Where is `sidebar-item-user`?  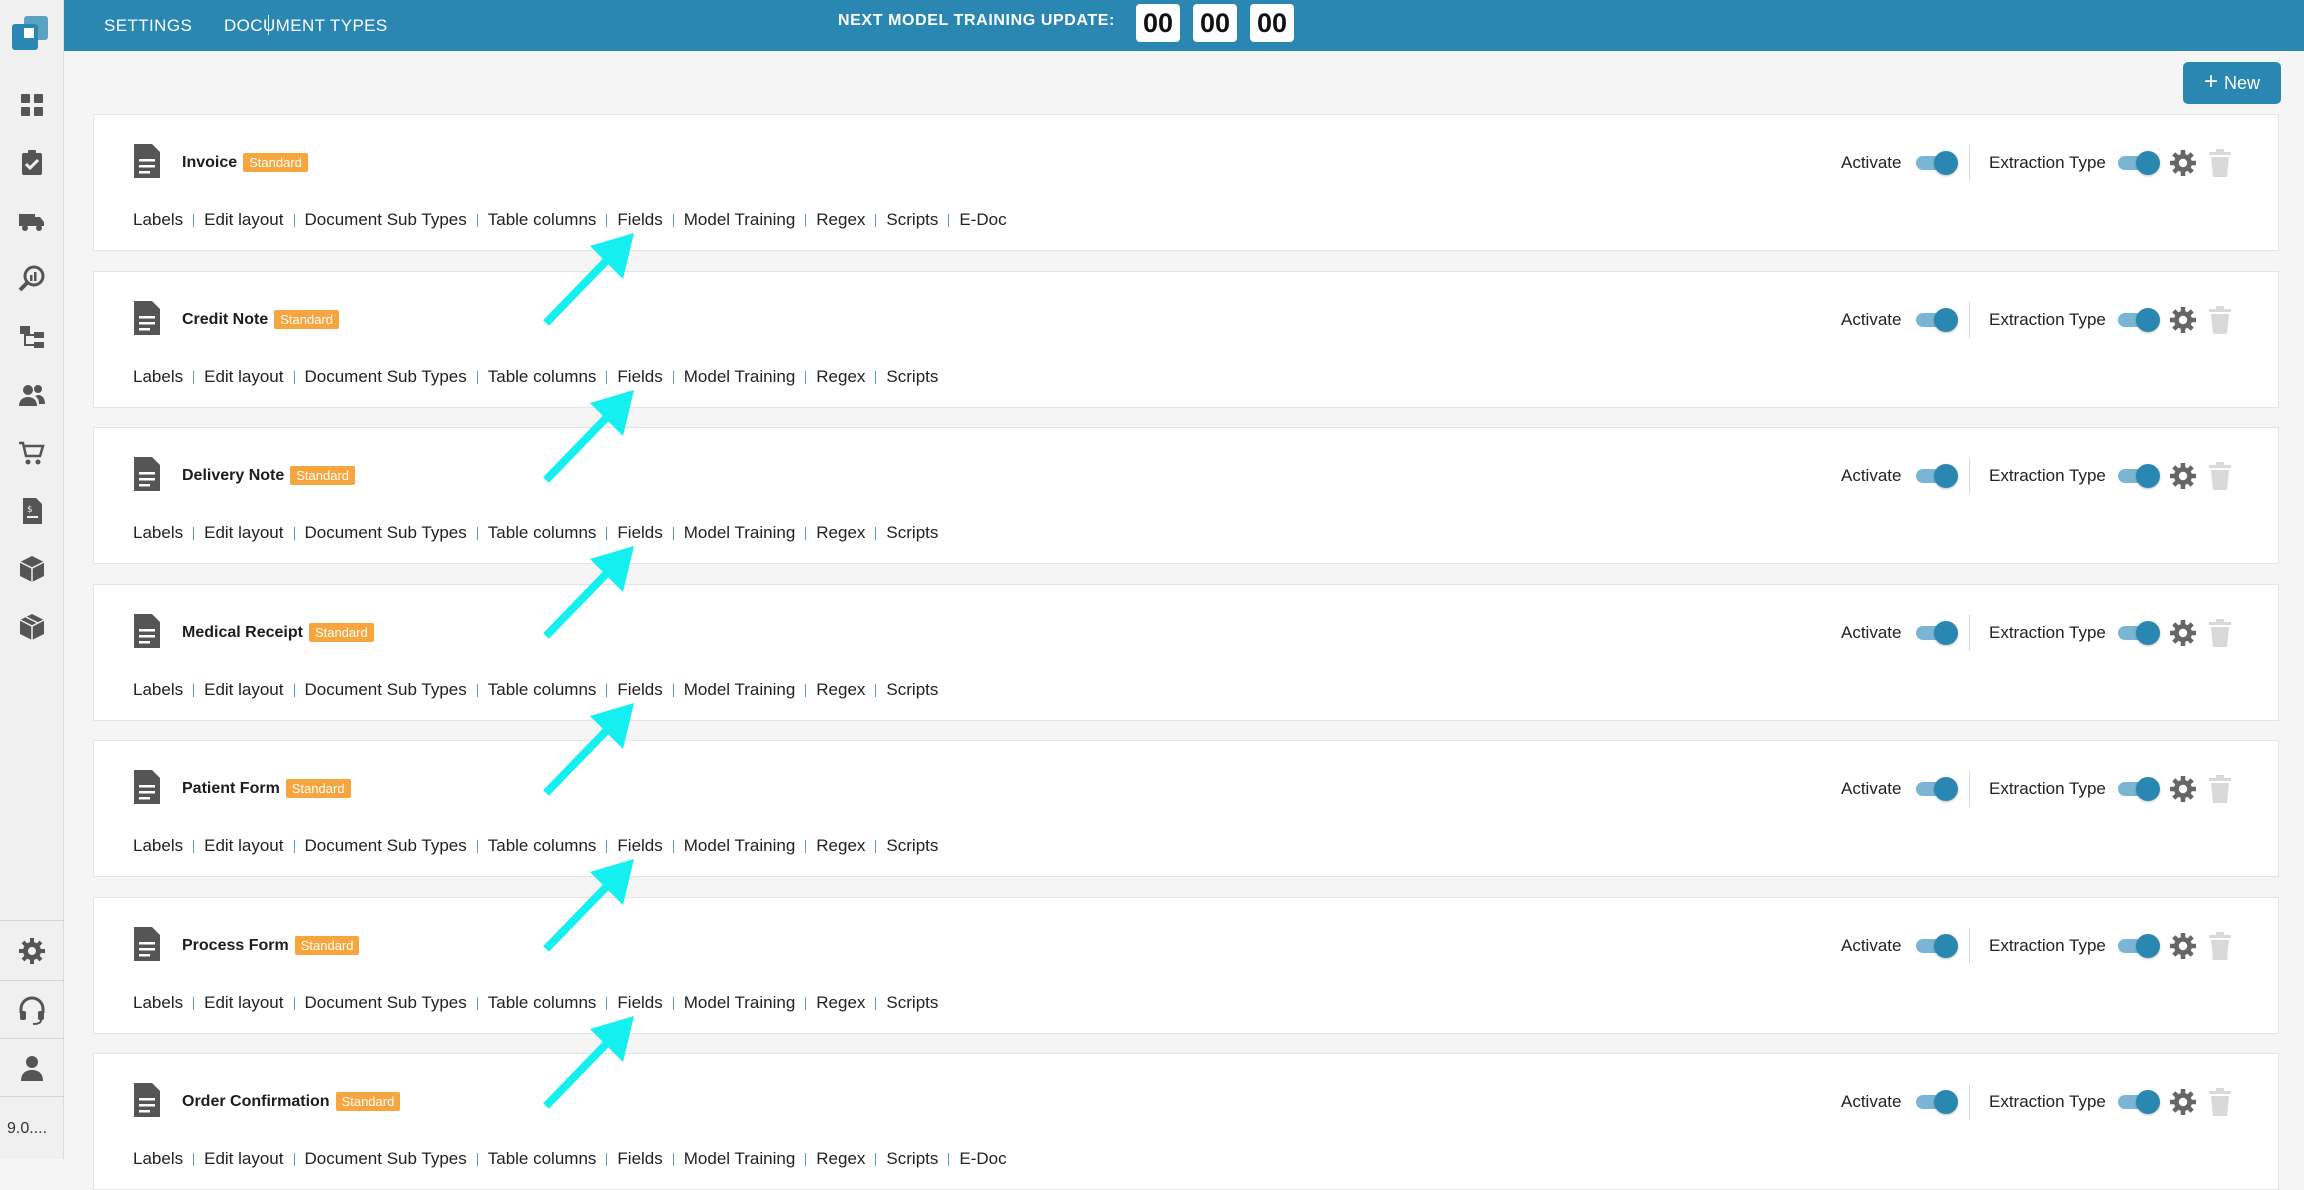 sidebar-item-user is located at coordinates (32, 1068).